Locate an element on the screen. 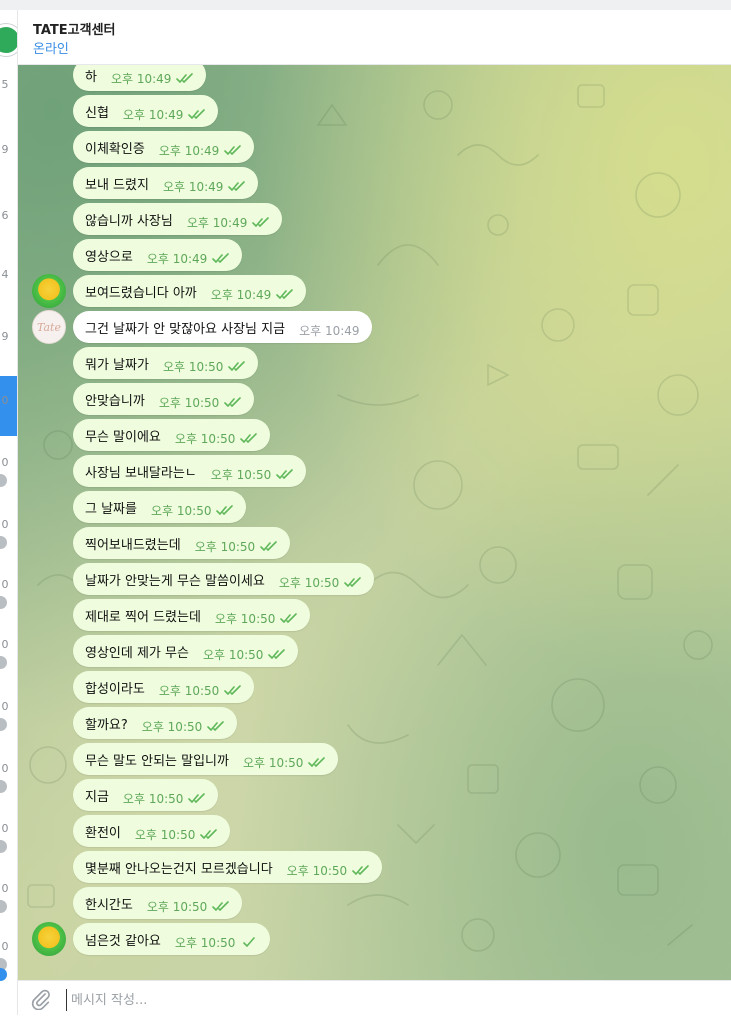 This screenshot has height=1016, width=731. message-text: 보여드렸습니다 아까 is located at coordinates (141, 293).